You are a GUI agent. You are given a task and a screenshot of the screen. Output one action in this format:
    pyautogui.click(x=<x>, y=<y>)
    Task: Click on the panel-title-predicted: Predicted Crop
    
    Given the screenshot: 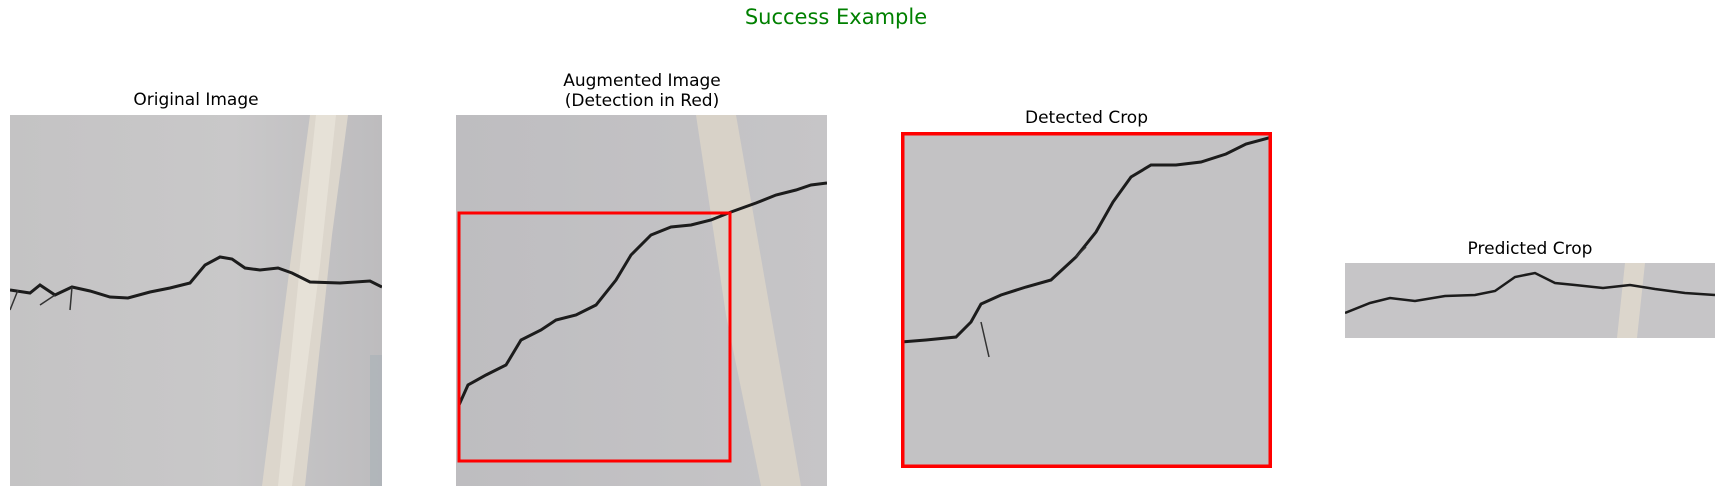 What is the action you would take?
    pyautogui.click(x=1530, y=249)
    